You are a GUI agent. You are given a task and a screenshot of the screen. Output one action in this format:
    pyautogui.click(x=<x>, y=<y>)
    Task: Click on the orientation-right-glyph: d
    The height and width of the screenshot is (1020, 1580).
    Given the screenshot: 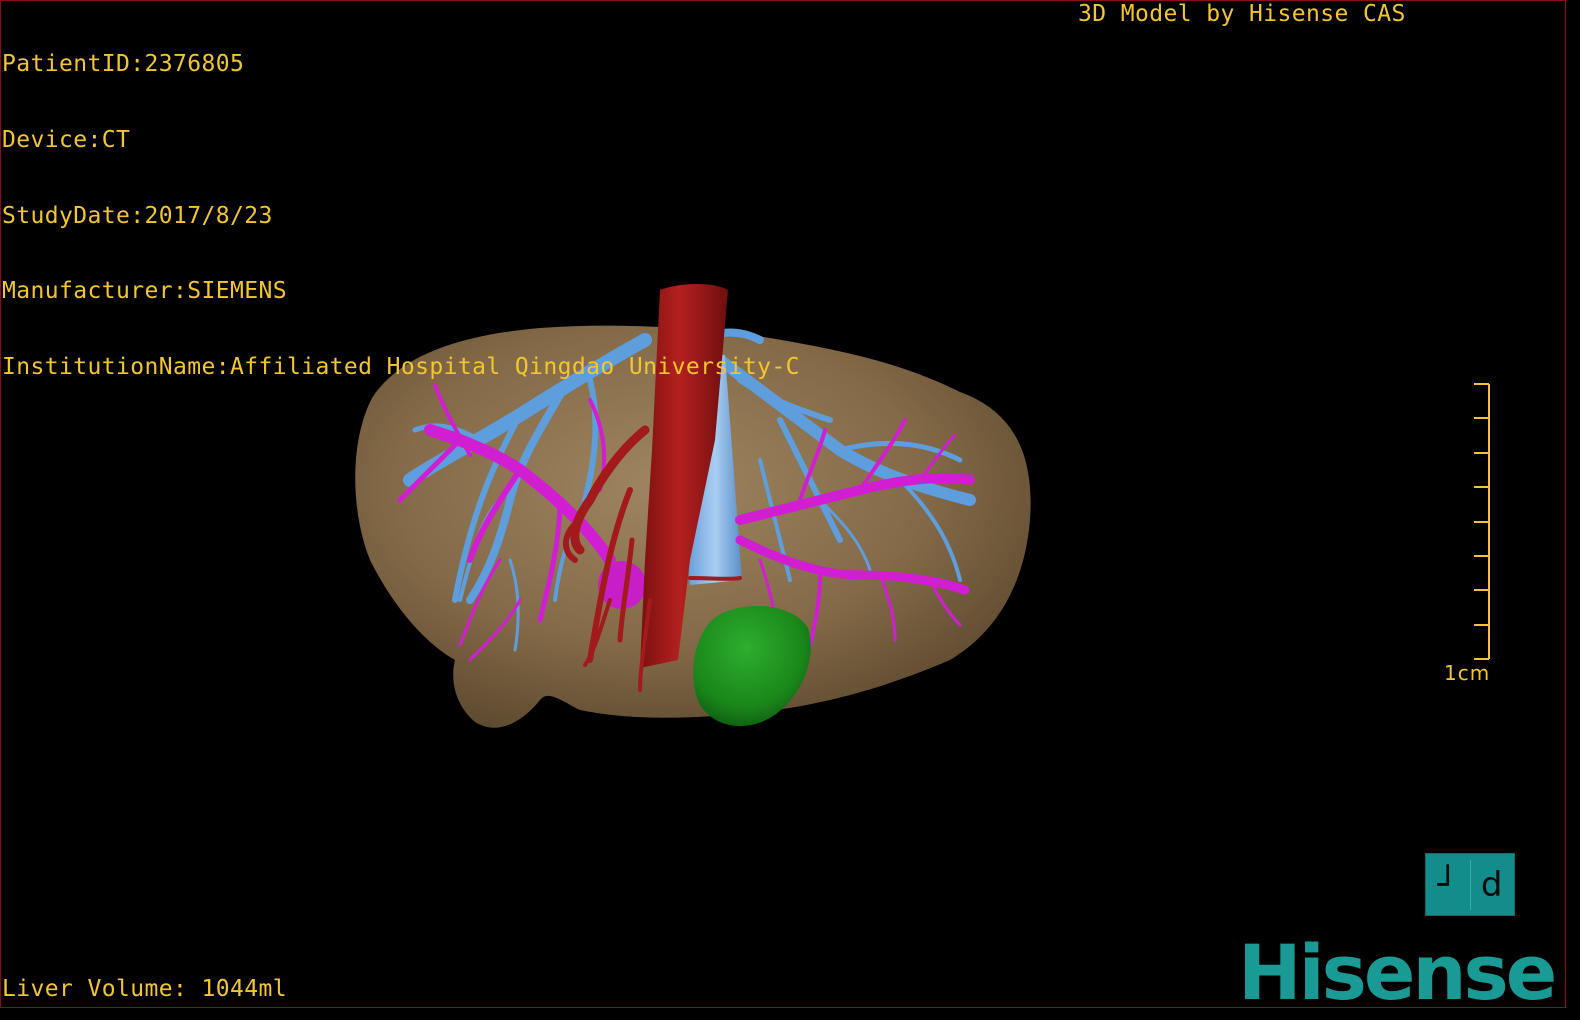 What is the action you would take?
    pyautogui.click(x=1491, y=884)
    